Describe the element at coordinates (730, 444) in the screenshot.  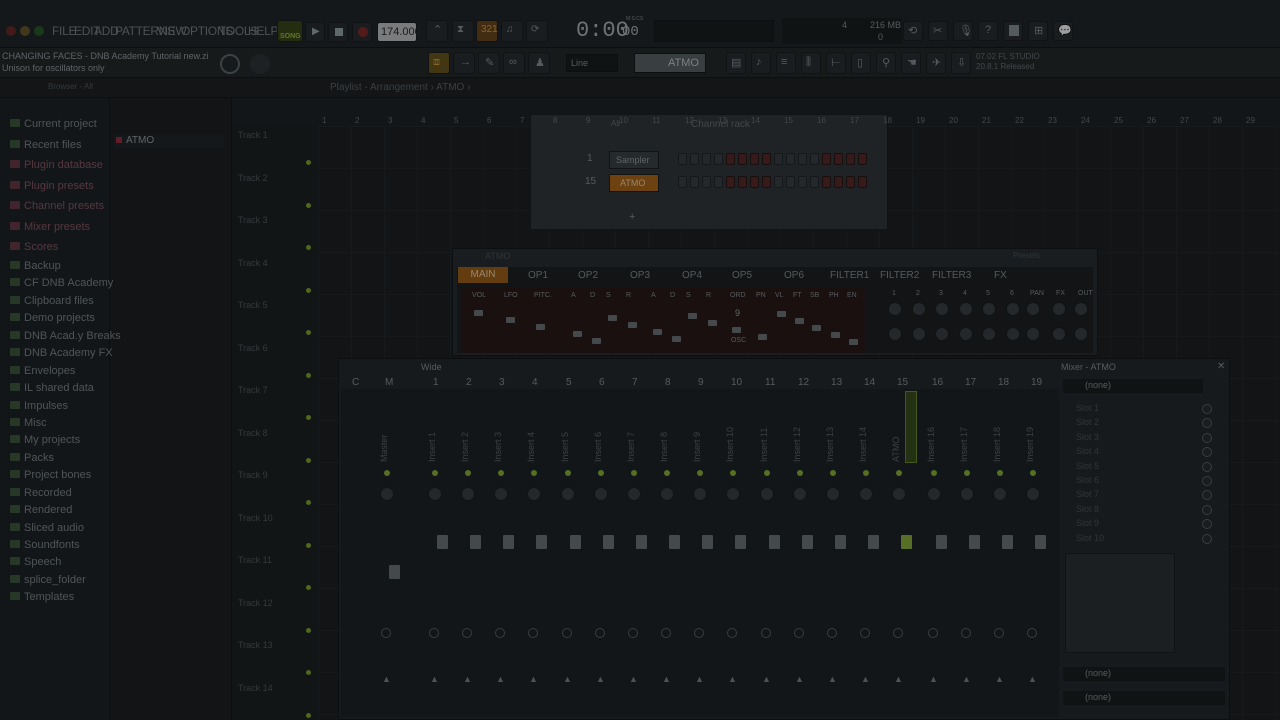
I see `mixer-track-label: Insert 10` at that location.